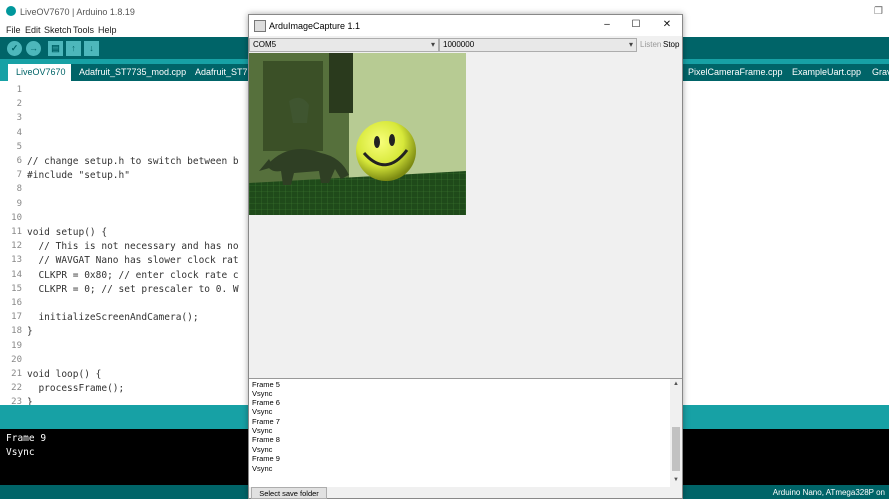 This screenshot has width=889, height=499. Describe the element at coordinates (16, 260) in the screenshot. I see `line-number: 13` at that location.